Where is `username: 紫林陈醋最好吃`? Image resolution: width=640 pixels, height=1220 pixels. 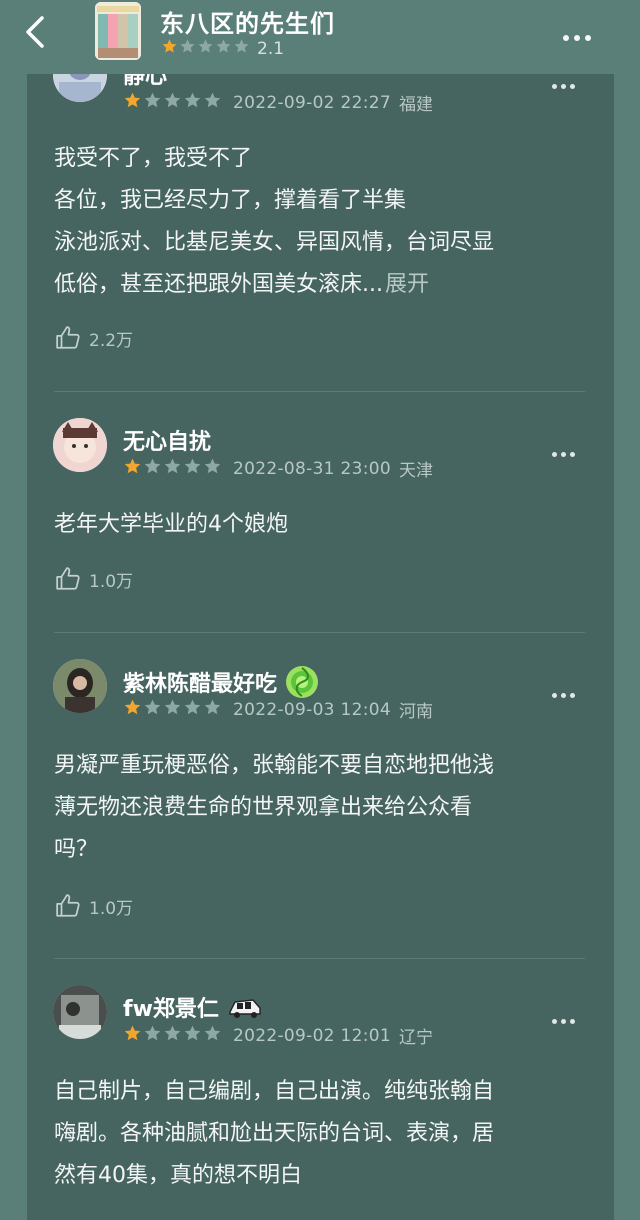
username: 紫林陈醋最好吃 is located at coordinates (221, 682).